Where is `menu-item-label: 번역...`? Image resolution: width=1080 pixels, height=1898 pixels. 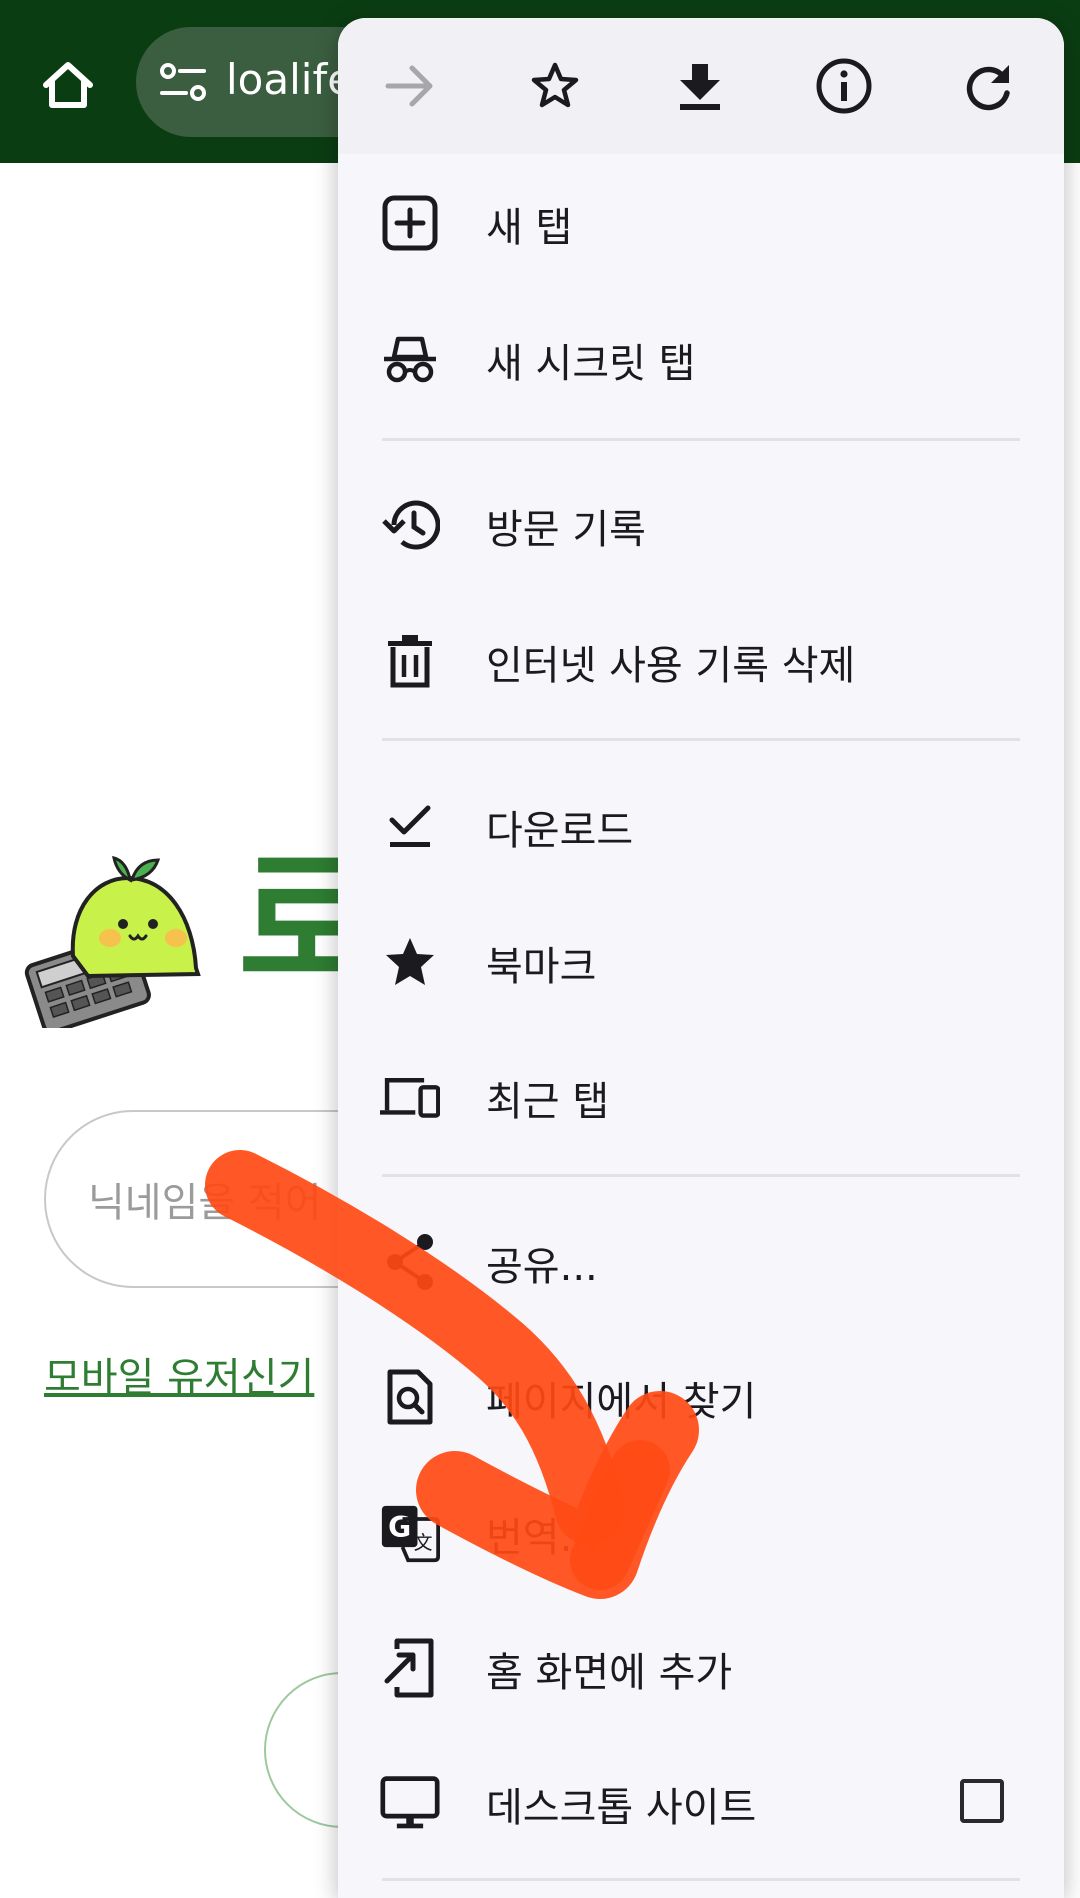
menu-item-label: 번역... is located at coordinates (542, 1538).